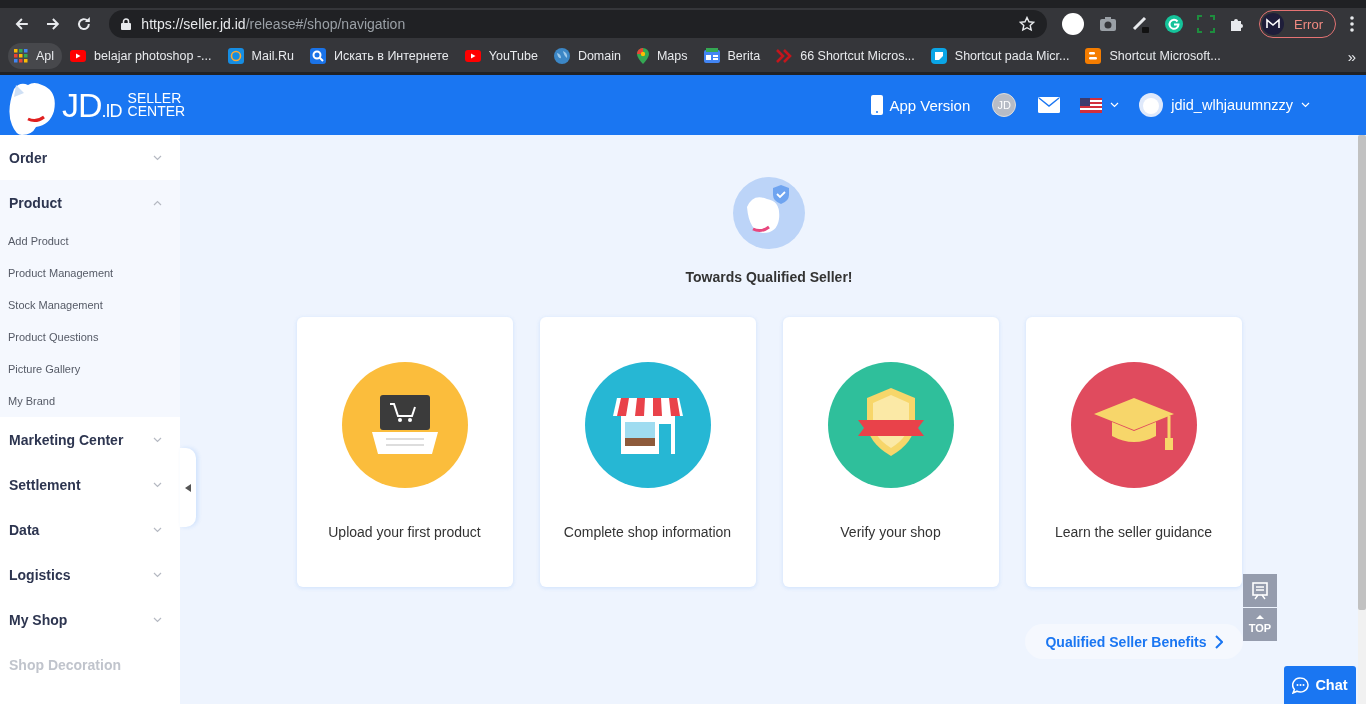  Describe the element at coordinates (1141, 24) in the screenshot. I see `pen-icon` at that location.